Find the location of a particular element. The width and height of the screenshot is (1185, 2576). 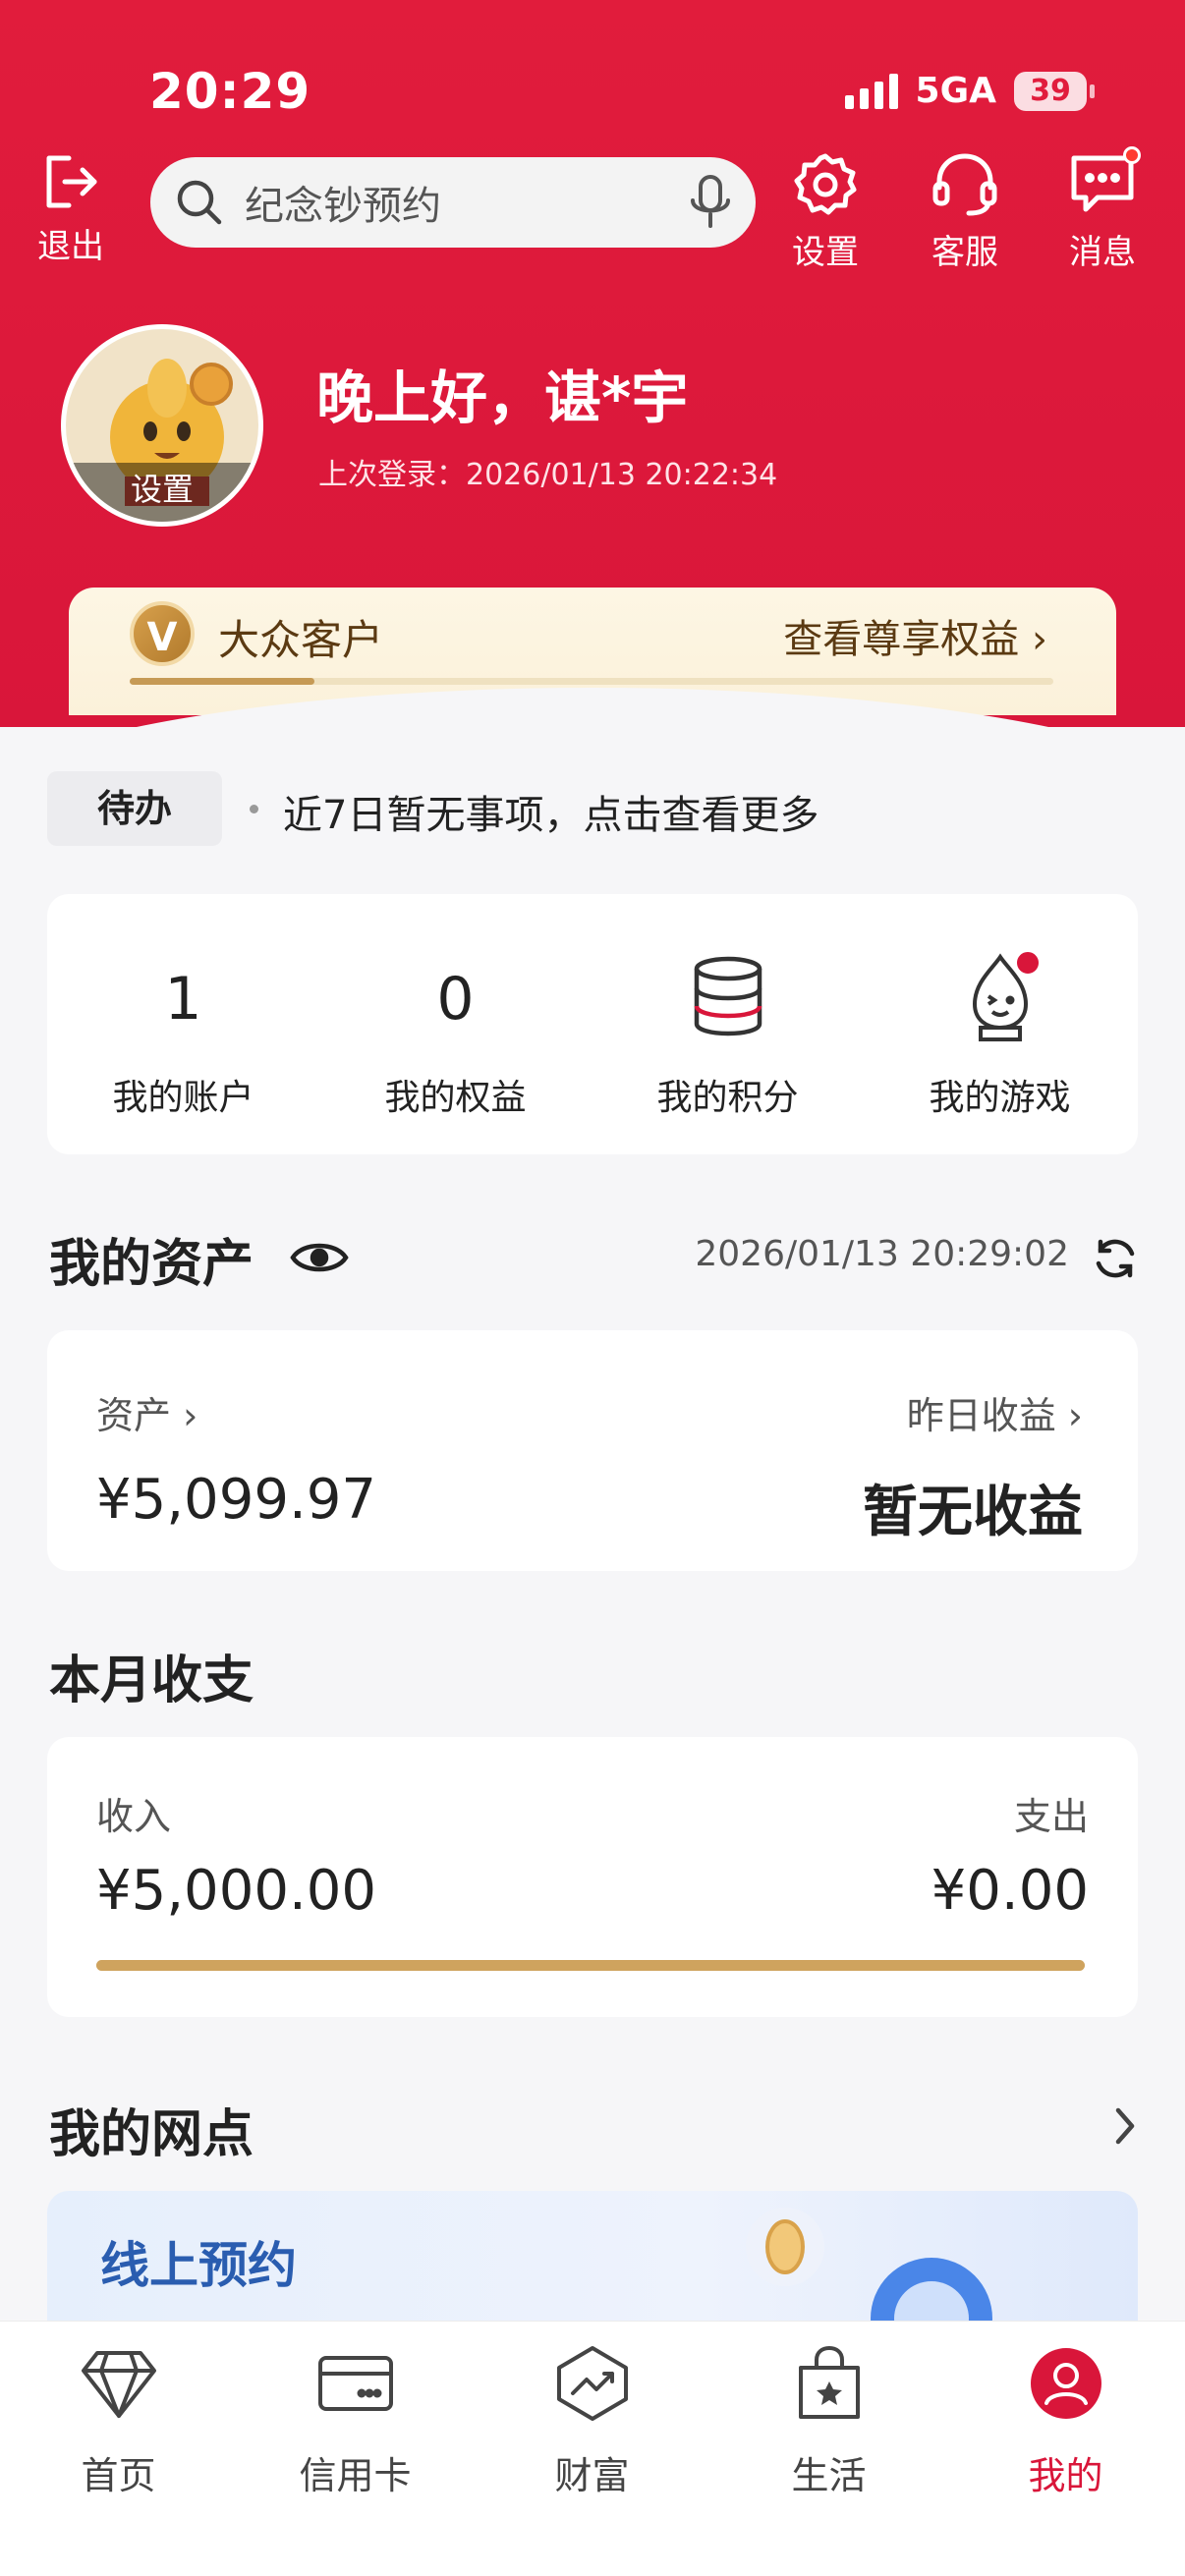

eye-icon is located at coordinates (320, 1257).